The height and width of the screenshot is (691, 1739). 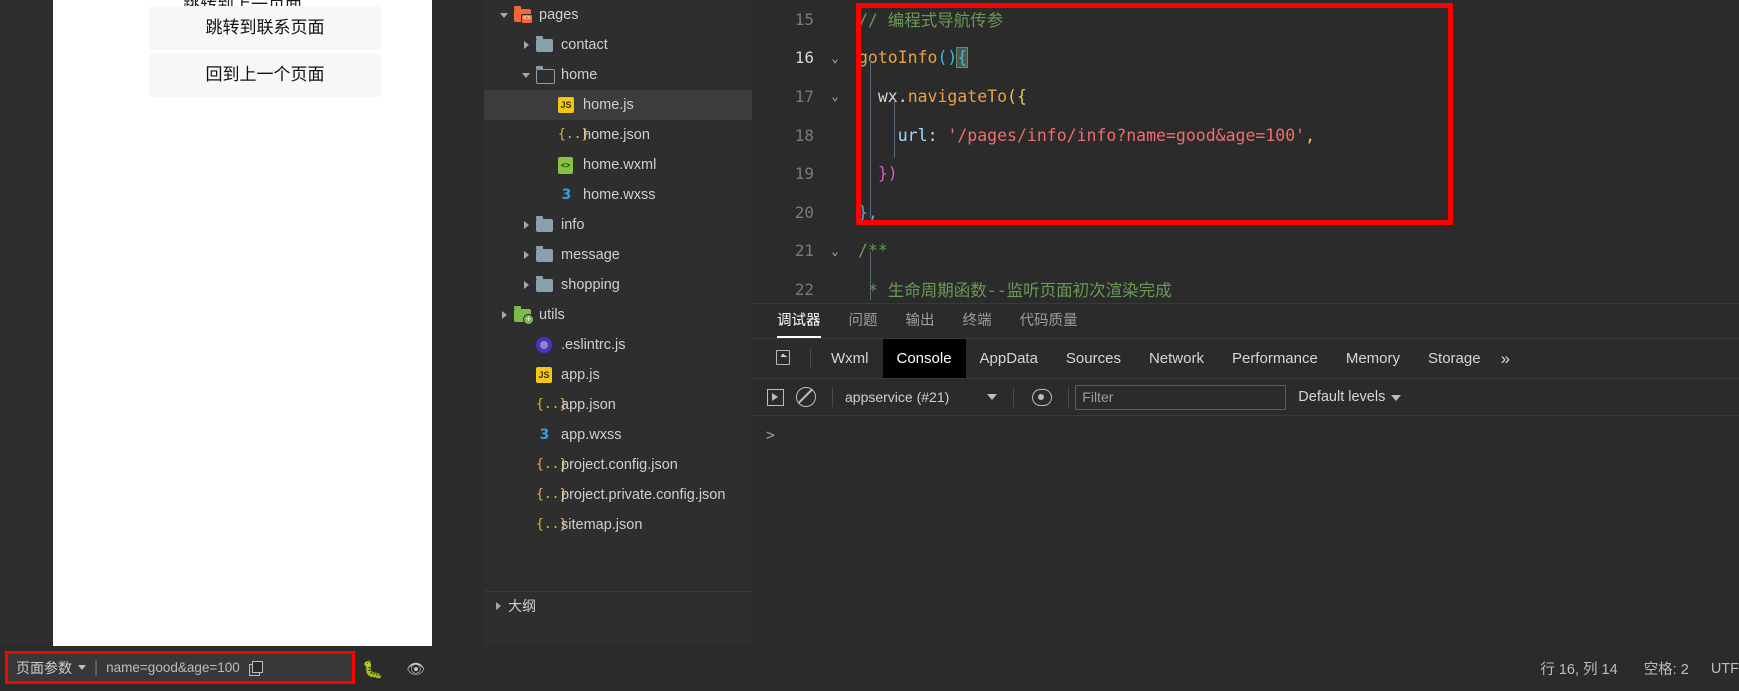 I want to click on code-line-17: 17 ⌄ wx.navigateTo({, so click(x=1245, y=96).